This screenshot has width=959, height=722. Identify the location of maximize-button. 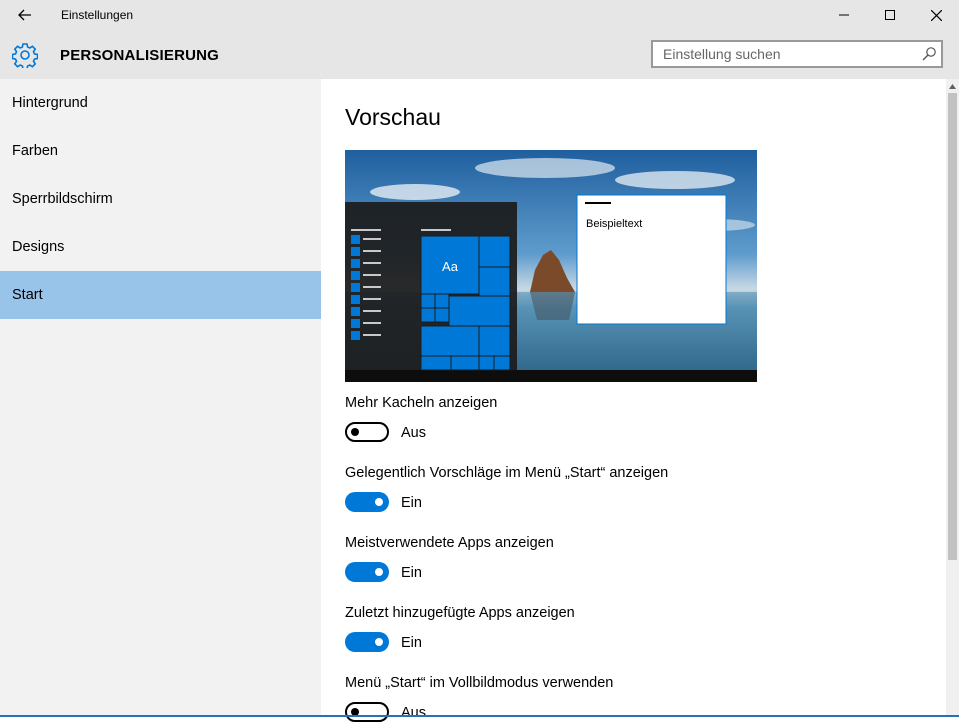
(890, 15).